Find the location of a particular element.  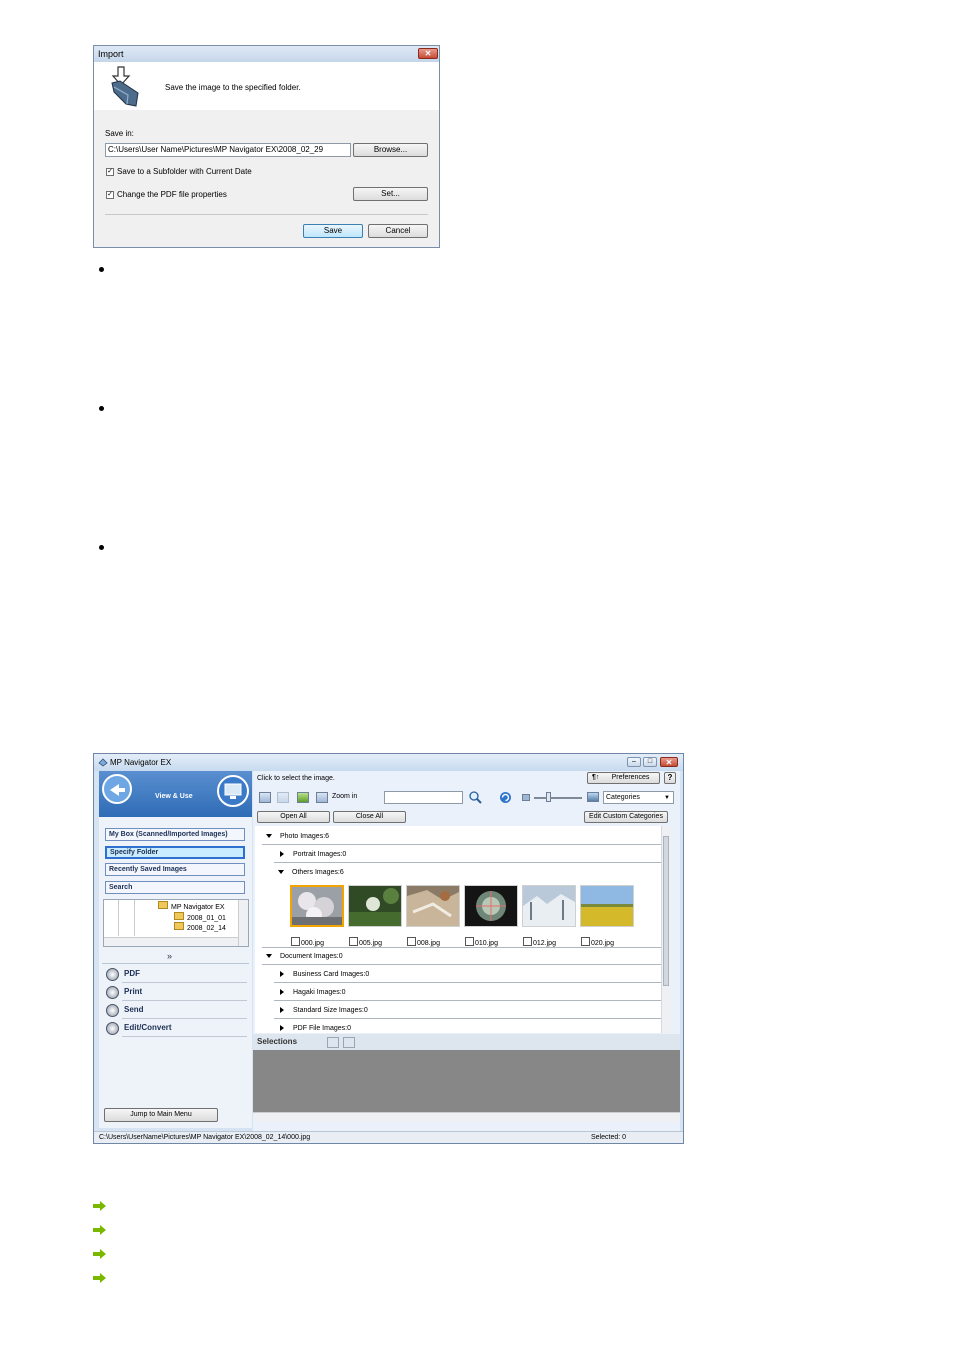

tree-node-label: 2008_01_01 is located at coordinates (206, 918).